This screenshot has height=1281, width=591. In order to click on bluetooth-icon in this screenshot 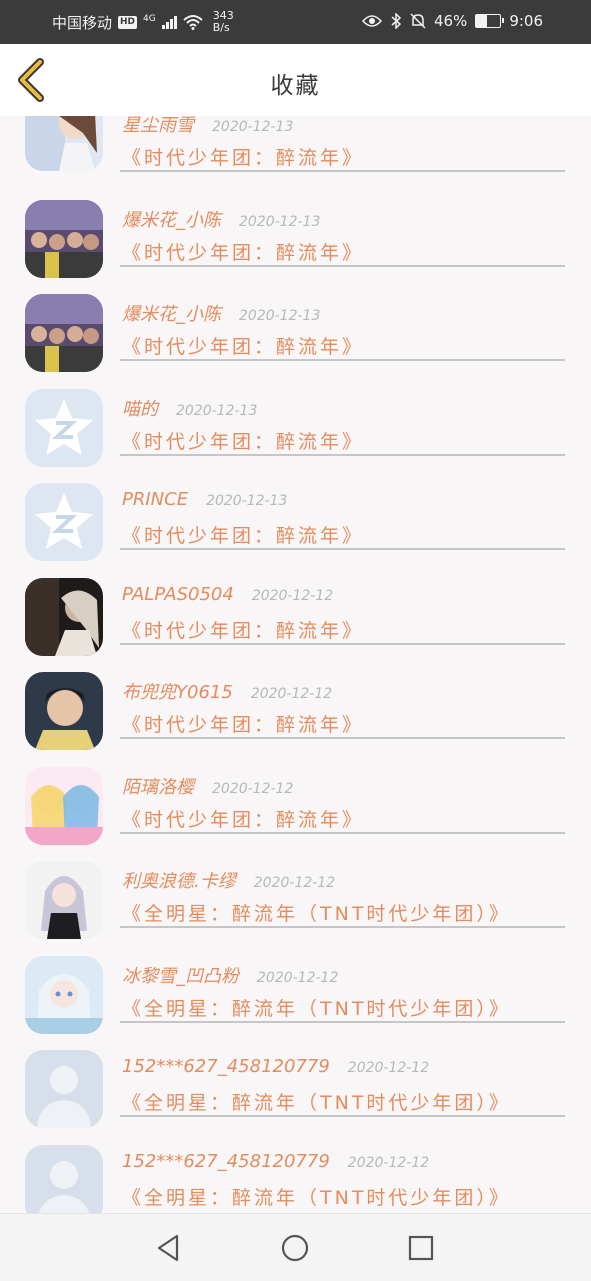, I will do `click(396, 21)`.